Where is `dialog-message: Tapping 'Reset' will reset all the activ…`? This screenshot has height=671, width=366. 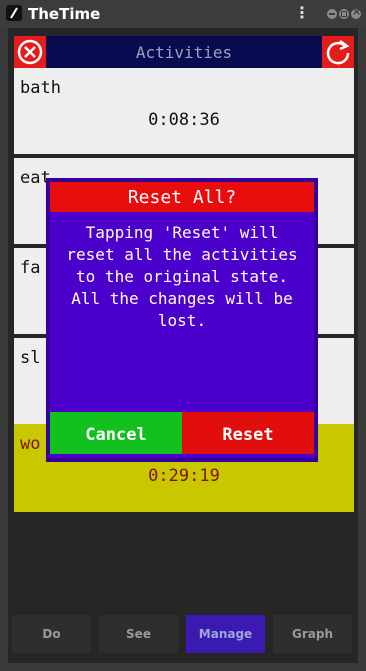
dialog-message: Tapping 'Reset' will reset all the activ… is located at coordinates (182, 276).